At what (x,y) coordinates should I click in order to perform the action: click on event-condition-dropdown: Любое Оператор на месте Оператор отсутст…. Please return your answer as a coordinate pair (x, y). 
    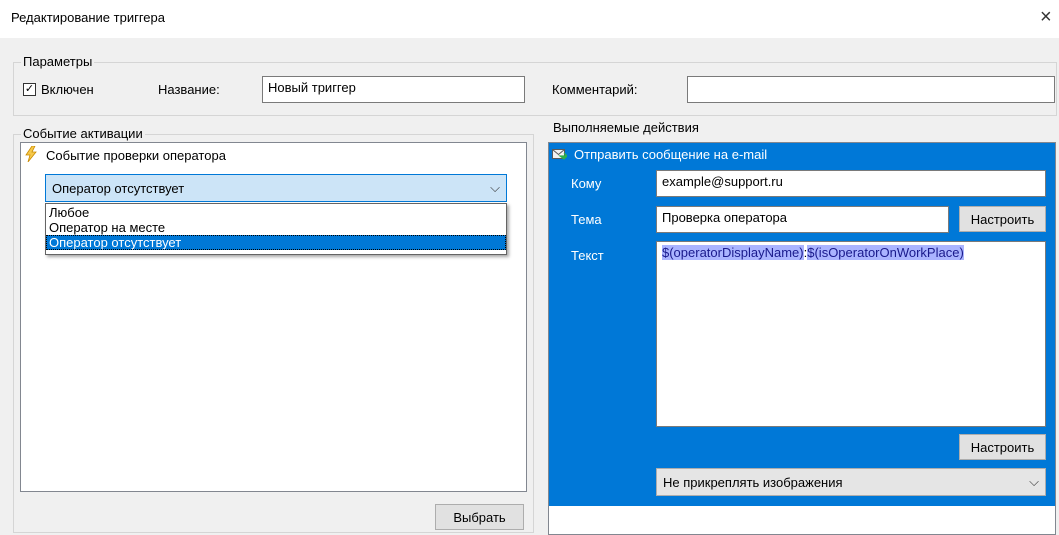
    Looking at the image, I should click on (276, 229).